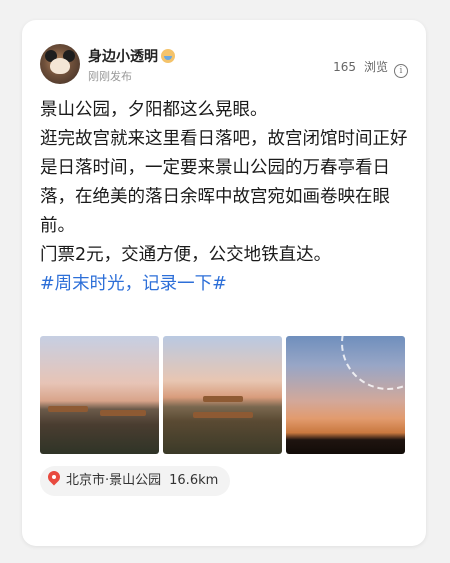 The image size is (450, 563). I want to click on post-header: 身边小透明 刚刚发布 165 浏览 i, so click(224, 66).